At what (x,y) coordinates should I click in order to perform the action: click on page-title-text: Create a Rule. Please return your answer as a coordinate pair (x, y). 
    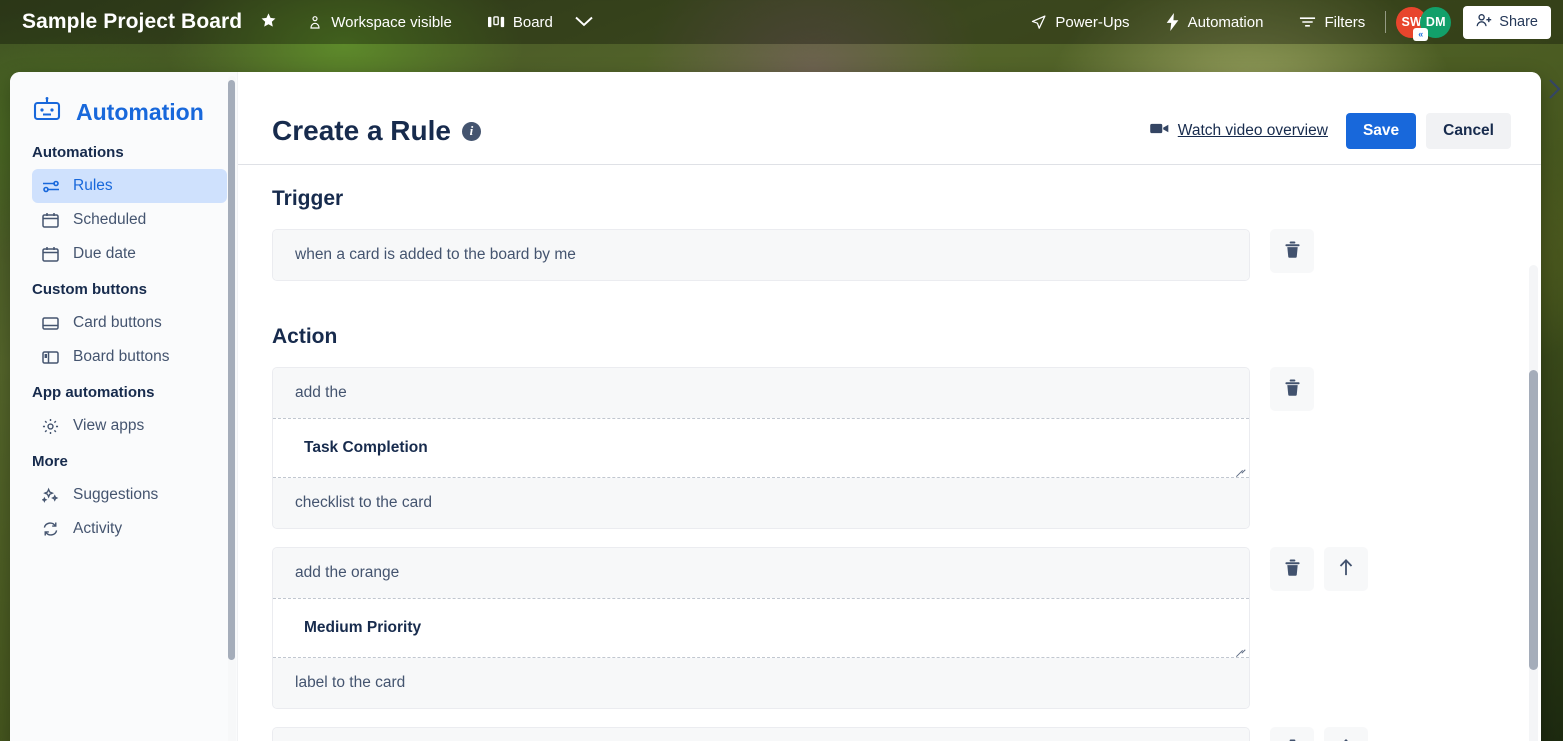
    Looking at the image, I should click on (361, 130).